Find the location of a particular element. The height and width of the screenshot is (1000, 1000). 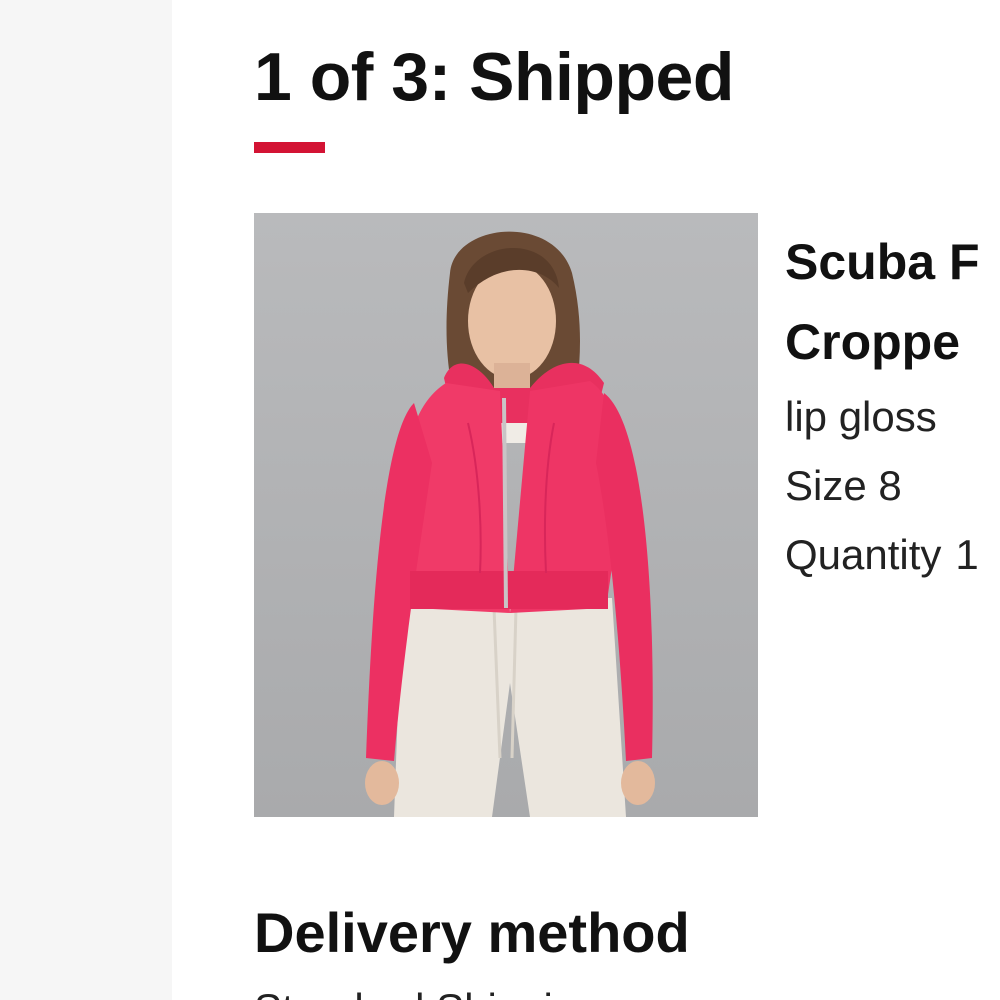

shipment-status-title: 1 of 3: Shipped is located at coordinates (494, 77).